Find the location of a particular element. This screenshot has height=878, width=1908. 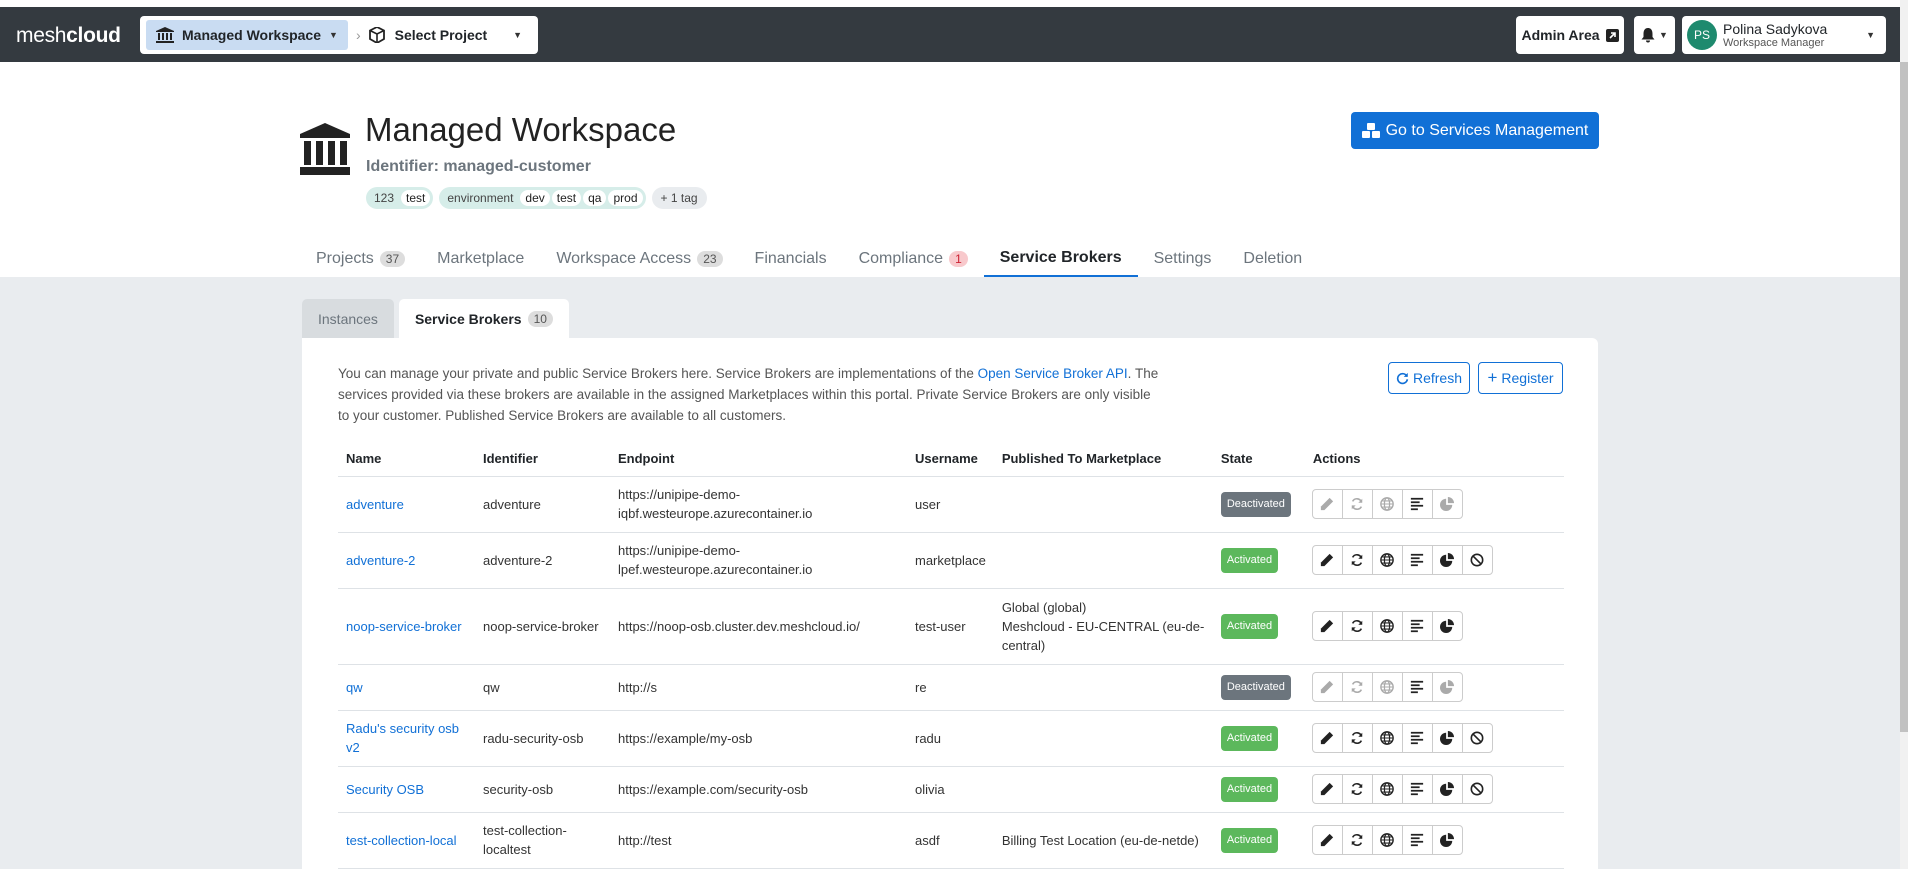

workspace-selector: Managed Workspace ▼ is located at coordinates (247, 35).